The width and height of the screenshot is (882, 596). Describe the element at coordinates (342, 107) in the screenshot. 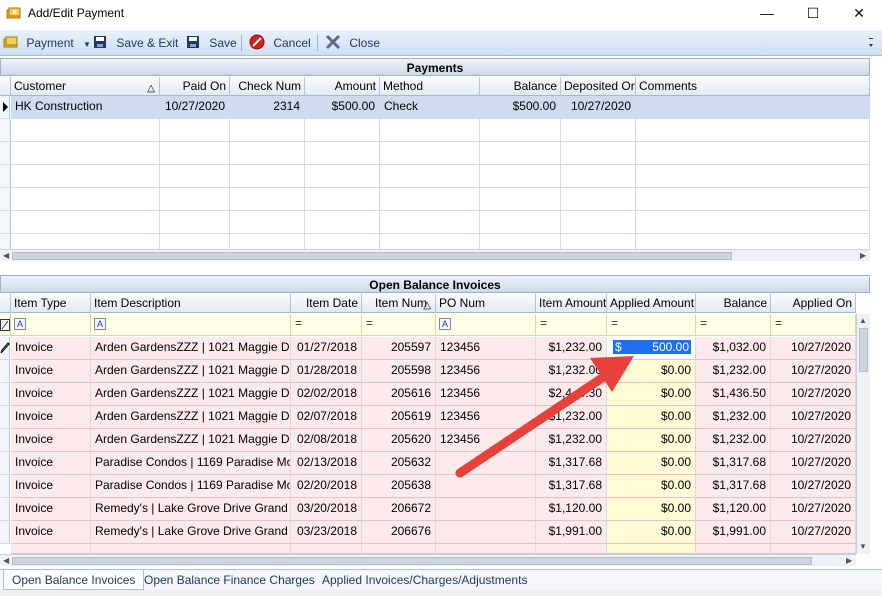

I see `cell-amount: $500.00` at that location.